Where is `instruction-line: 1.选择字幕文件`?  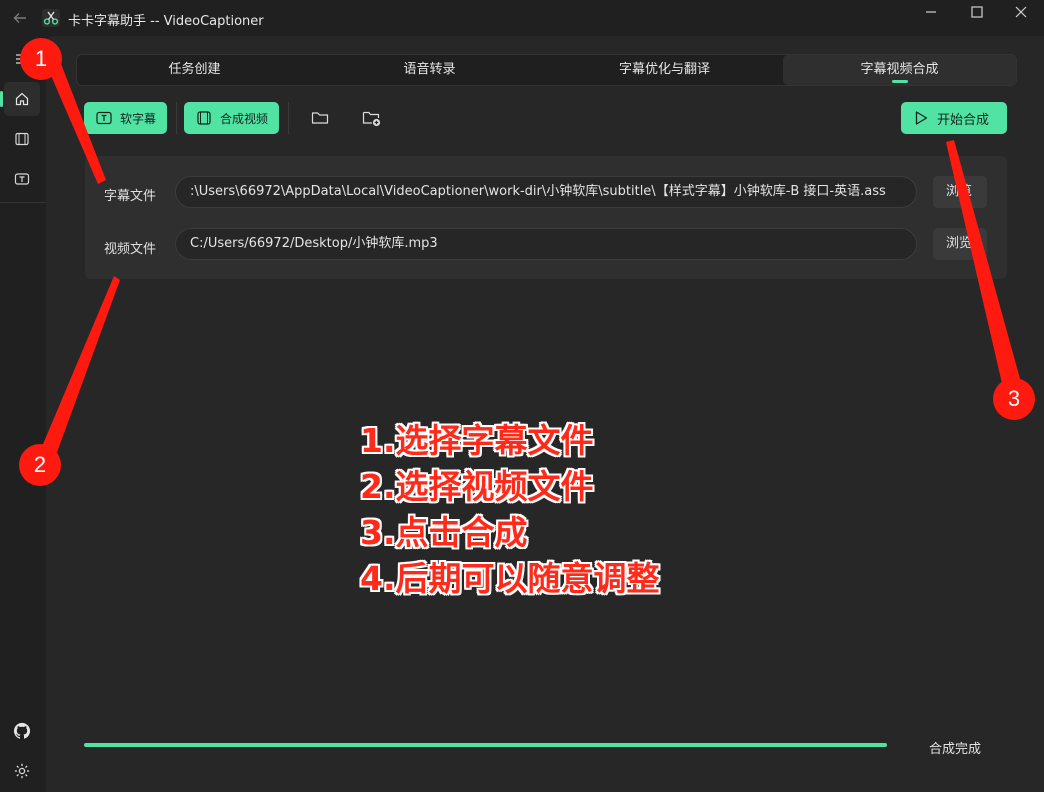 instruction-line: 1.选择字幕文件 is located at coordinates (477, 440).